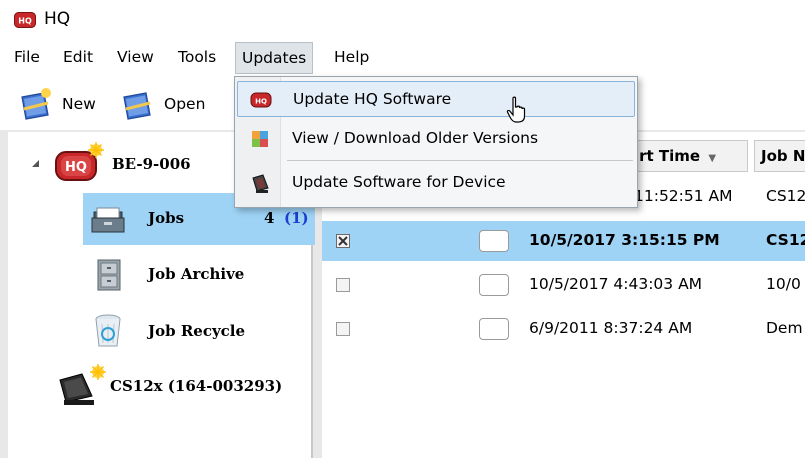 The height and width of the screenshot is (458, 805). Describe the element at coordinates (162, 104) in the screenshot. I see `open-button: Open` at that location.